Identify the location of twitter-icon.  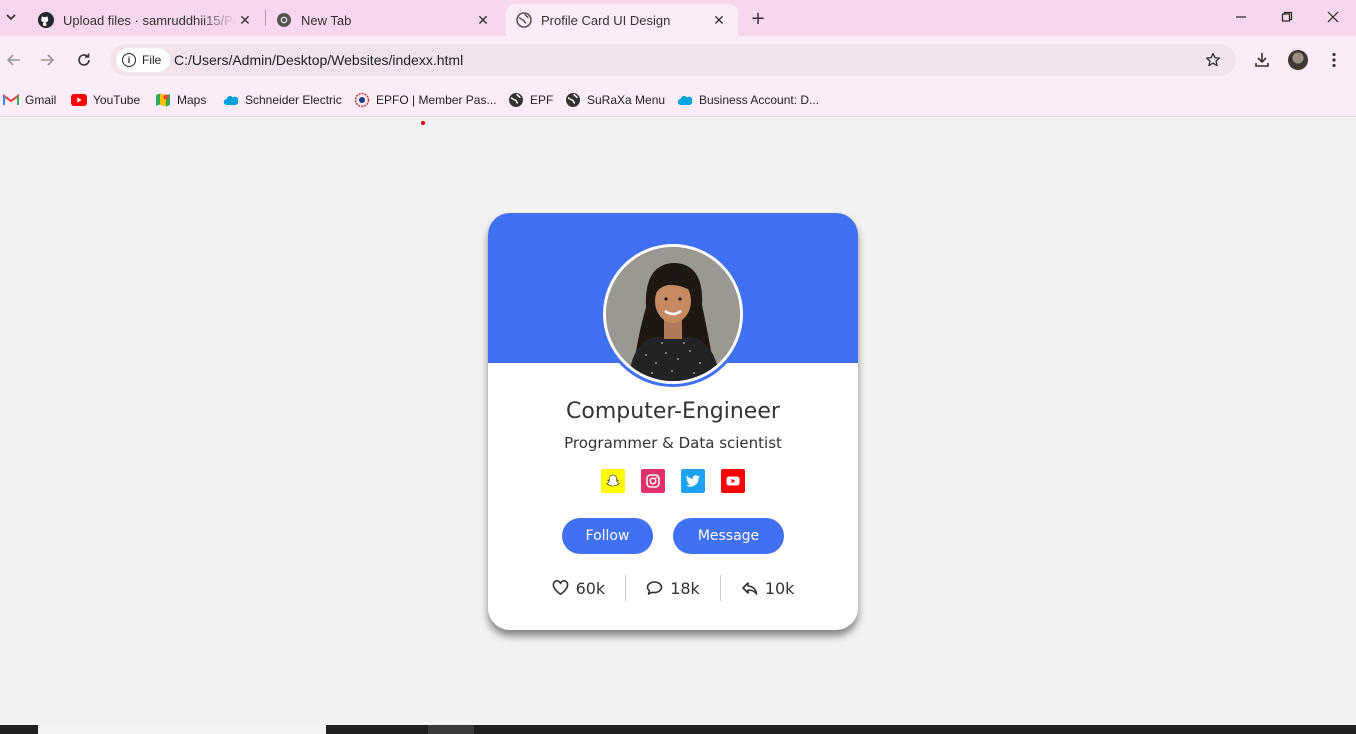
(693, 481).